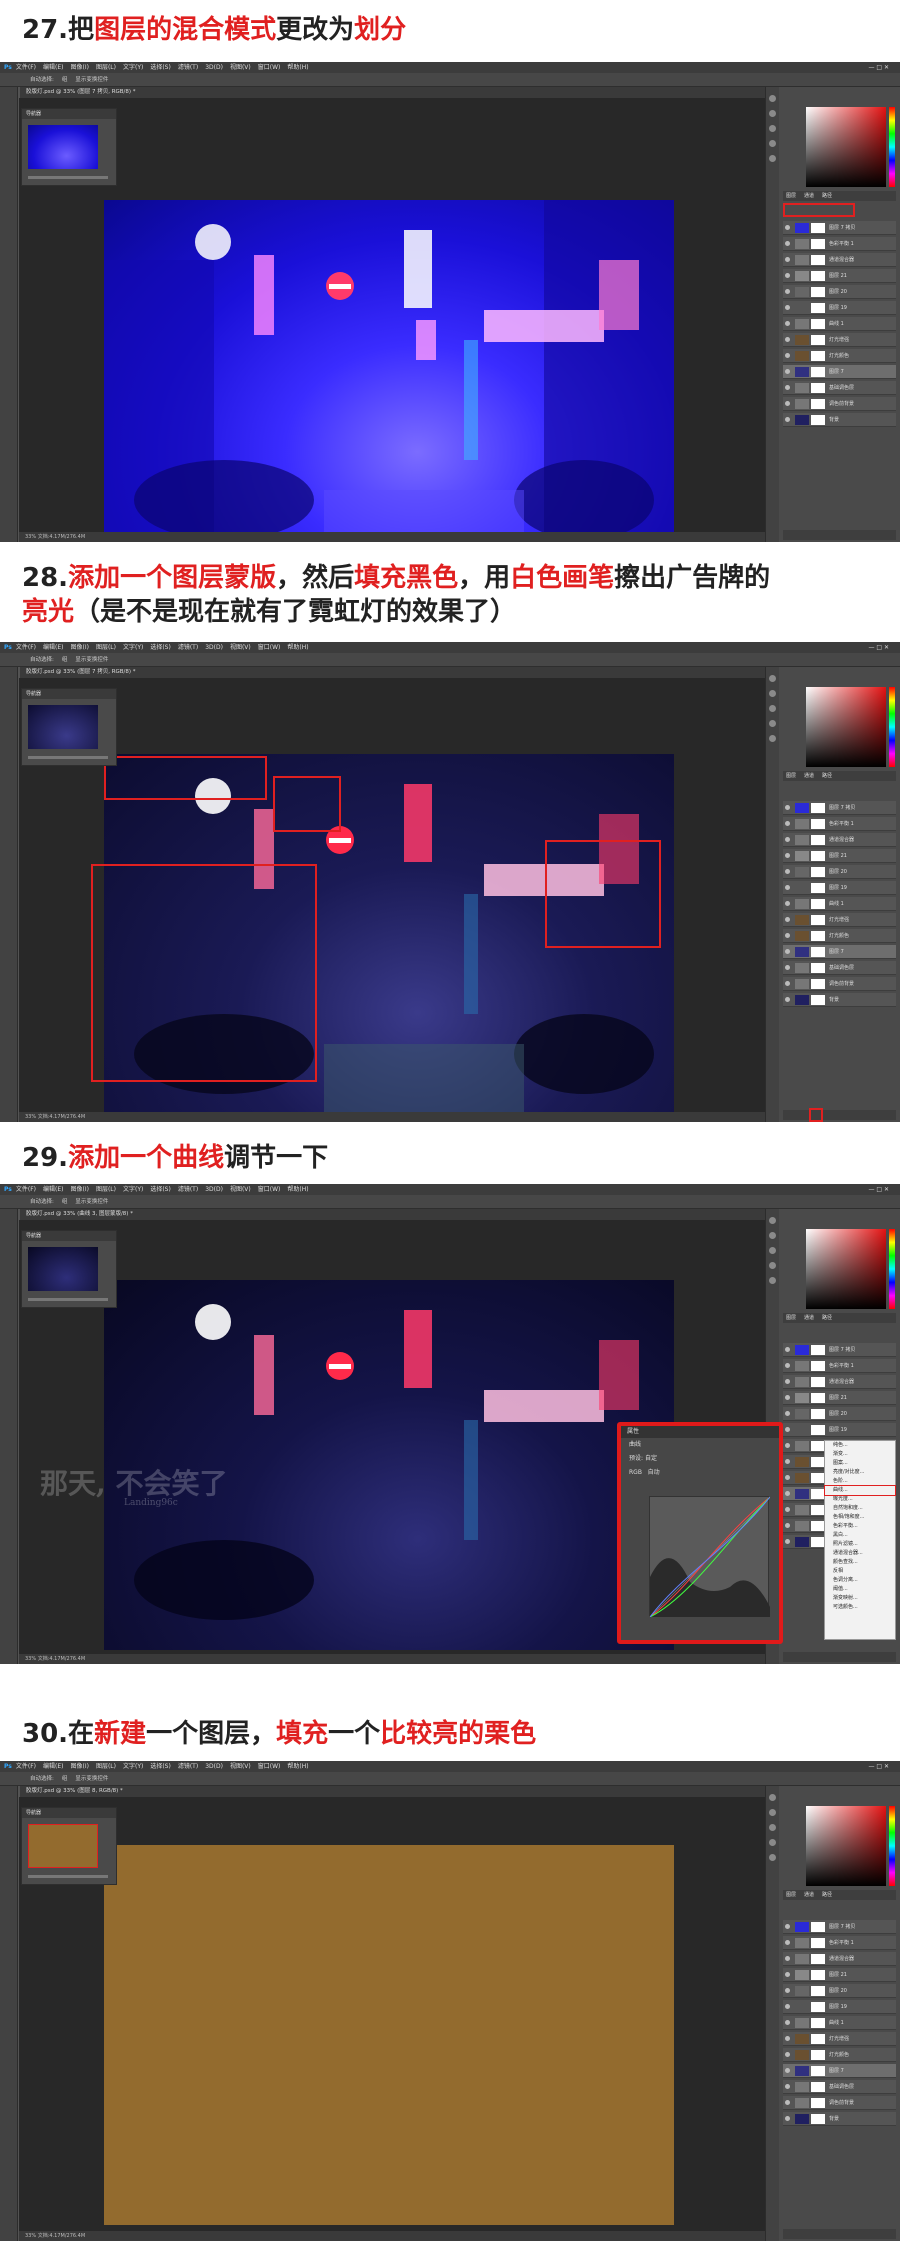  I want to click on menu-item: 选择(S), so click(160, 67).